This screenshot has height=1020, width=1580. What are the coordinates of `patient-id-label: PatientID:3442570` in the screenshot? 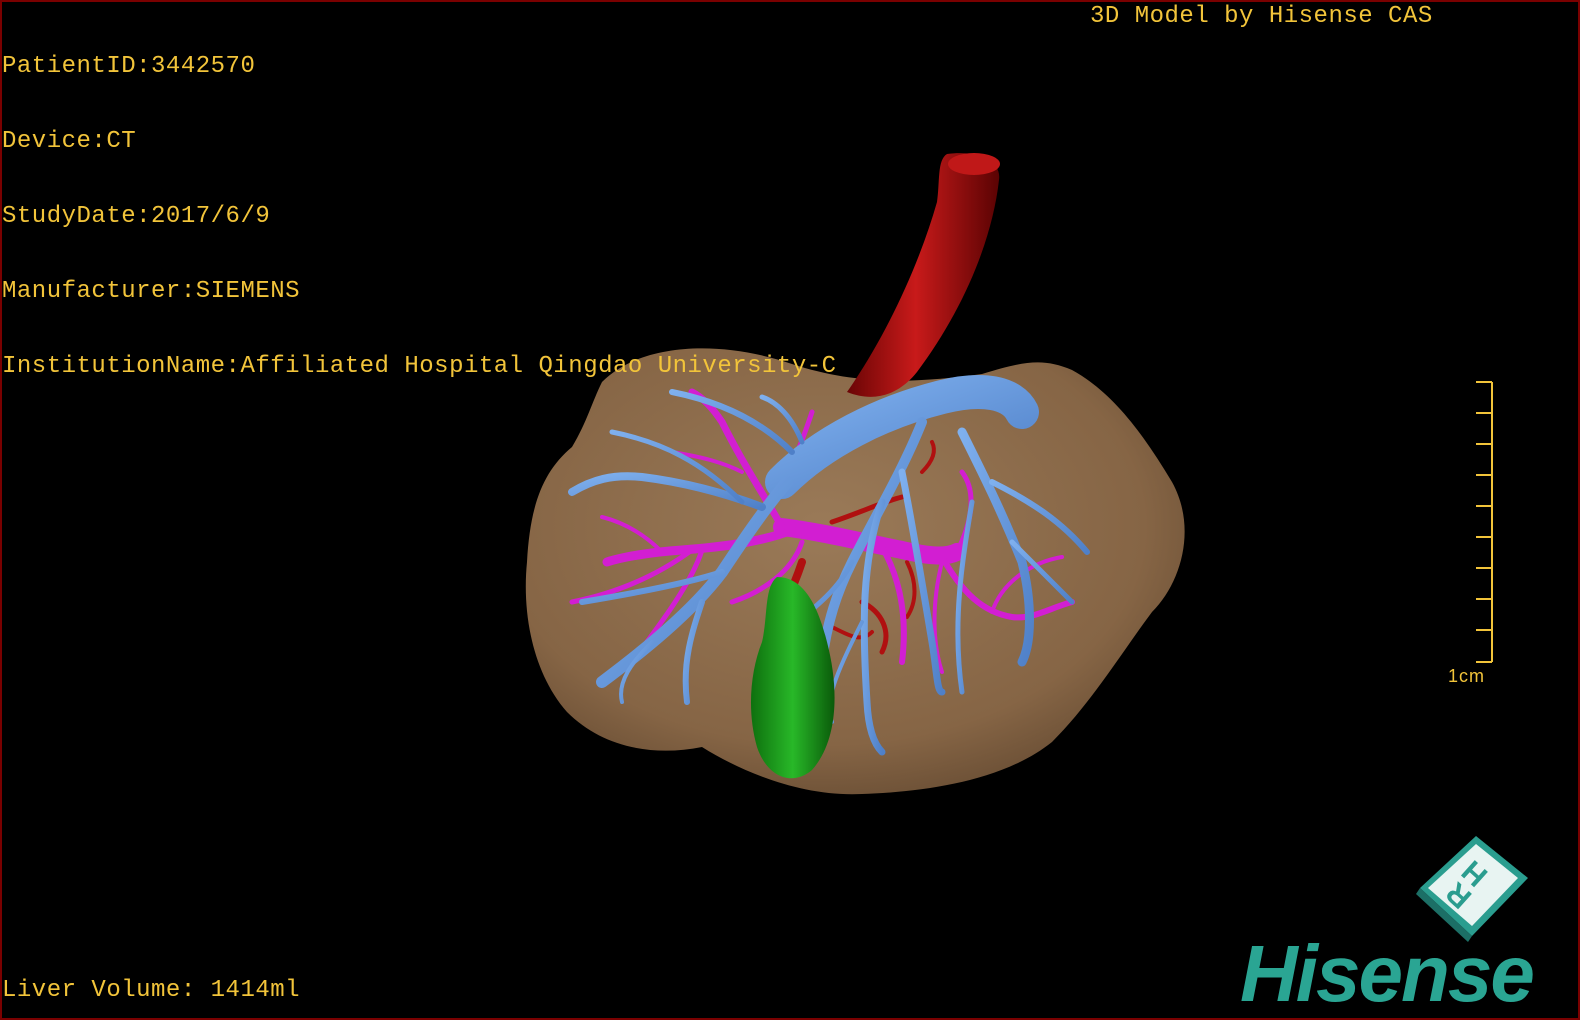 It's located at (129, 66).